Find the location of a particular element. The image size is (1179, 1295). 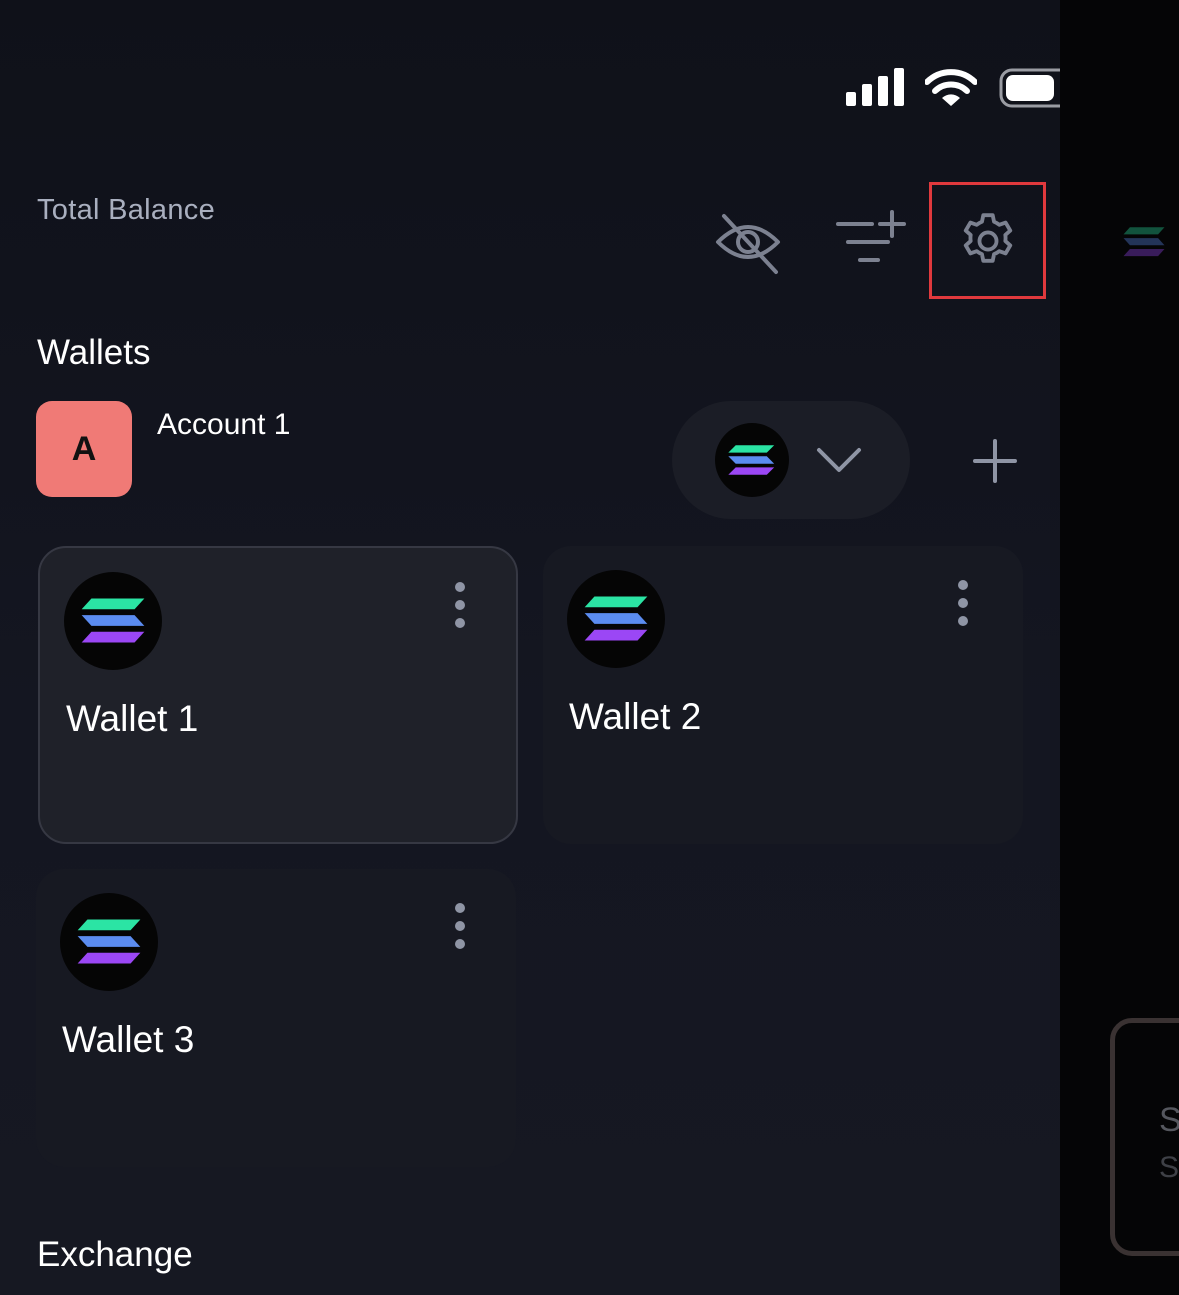

signal-icon is located at coordinates (876, 87).